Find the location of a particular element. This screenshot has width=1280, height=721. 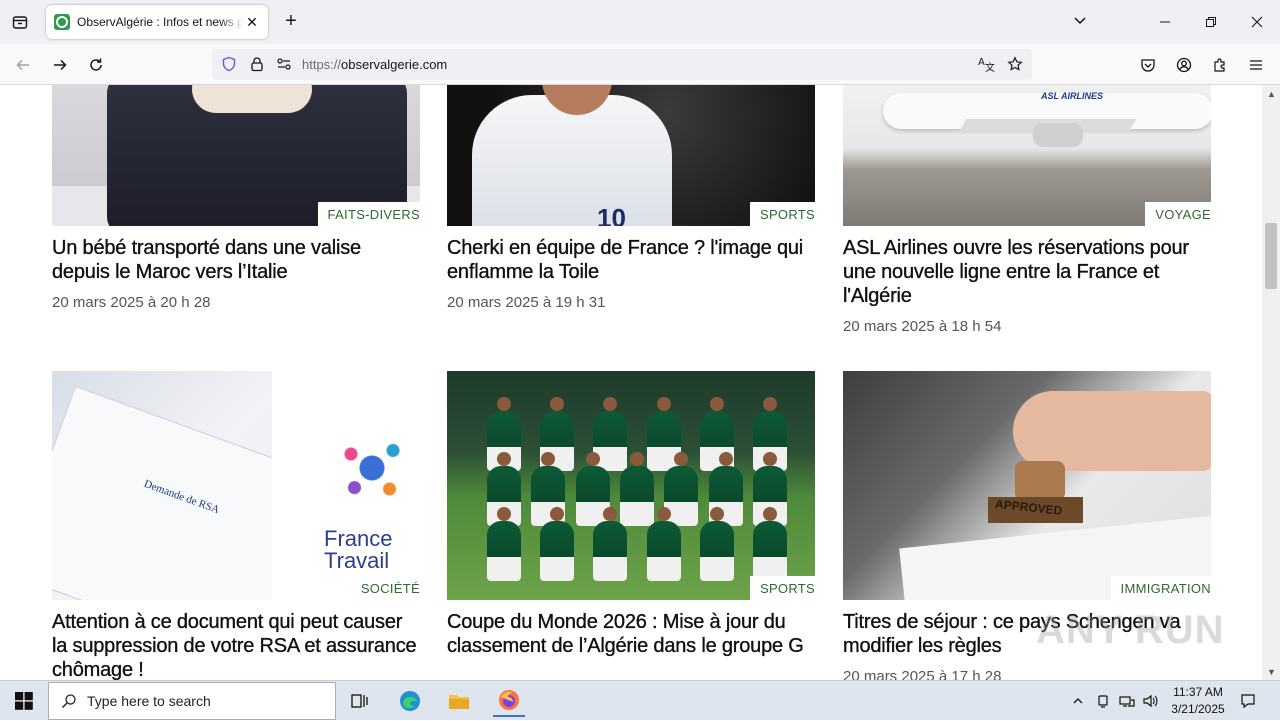

firefox-icon is located at coordinates (509, 701).